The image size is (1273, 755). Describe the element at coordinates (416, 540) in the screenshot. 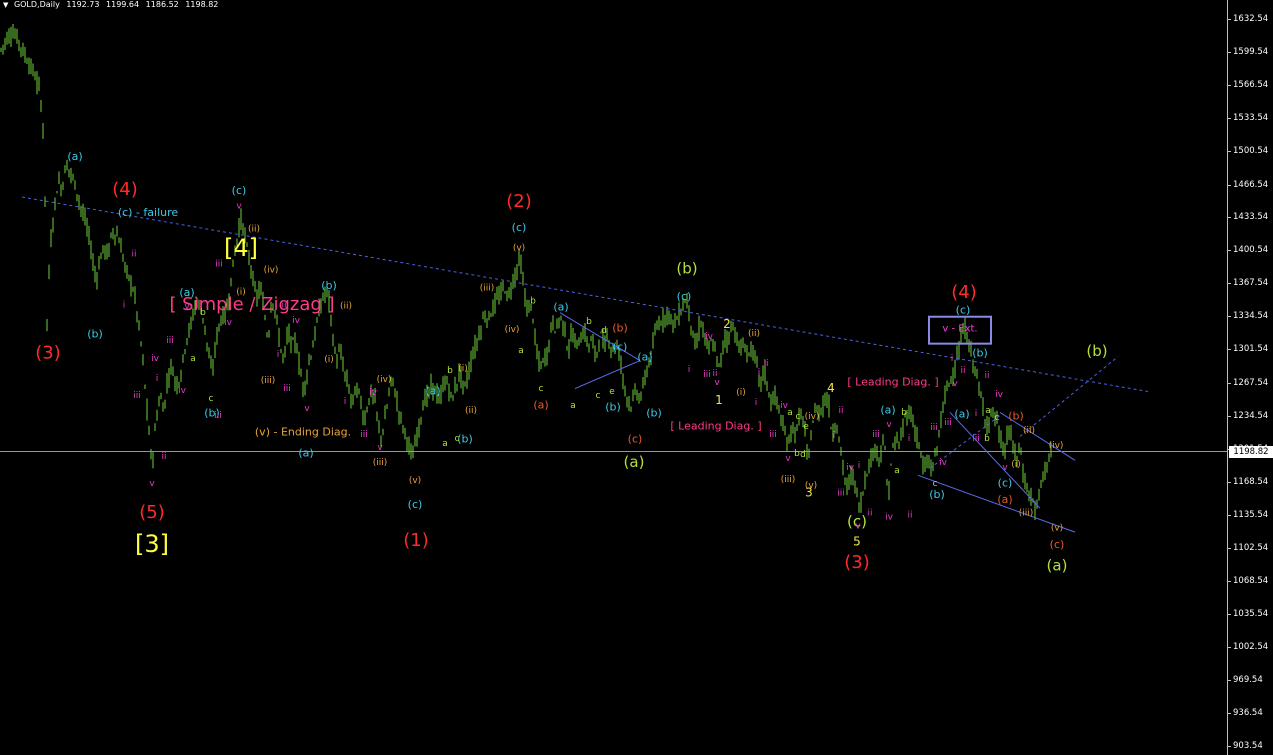

I see `wave-label: (1)` at that location.